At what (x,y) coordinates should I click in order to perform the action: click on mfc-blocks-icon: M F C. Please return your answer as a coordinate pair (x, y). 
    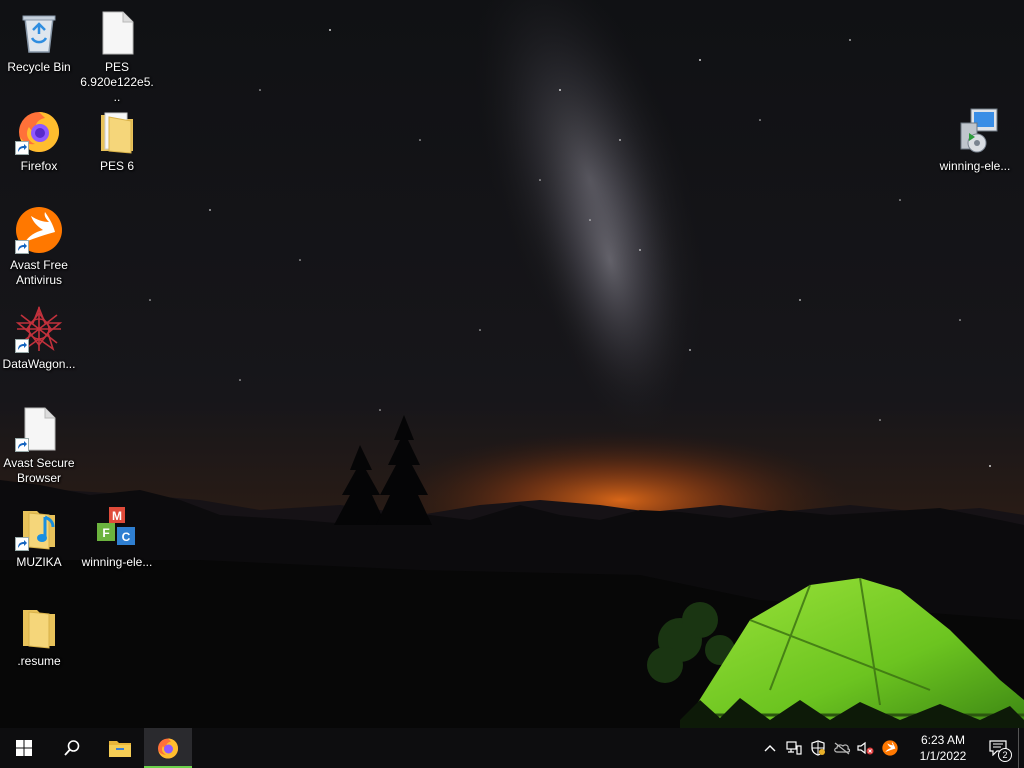
    Looking at the image, I should click on (117, 527).